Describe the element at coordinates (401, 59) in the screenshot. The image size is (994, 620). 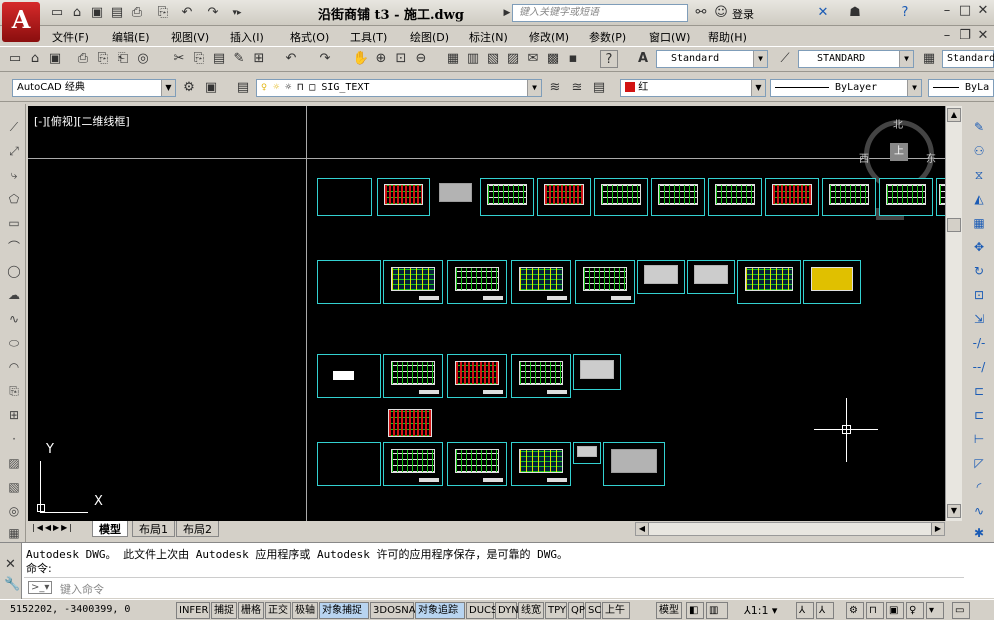
I see `zoom-window-icon: ⊡` at that location.